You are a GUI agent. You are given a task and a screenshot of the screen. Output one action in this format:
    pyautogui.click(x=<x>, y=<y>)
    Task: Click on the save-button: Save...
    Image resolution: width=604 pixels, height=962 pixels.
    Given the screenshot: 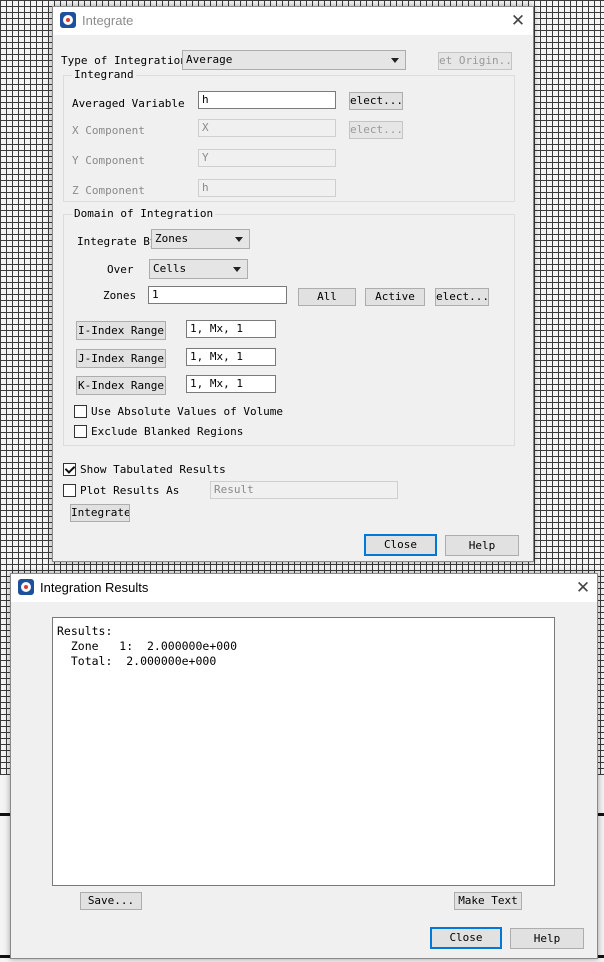 What is the action you would take?
    pyautogui.click(x=111, y=901)
    